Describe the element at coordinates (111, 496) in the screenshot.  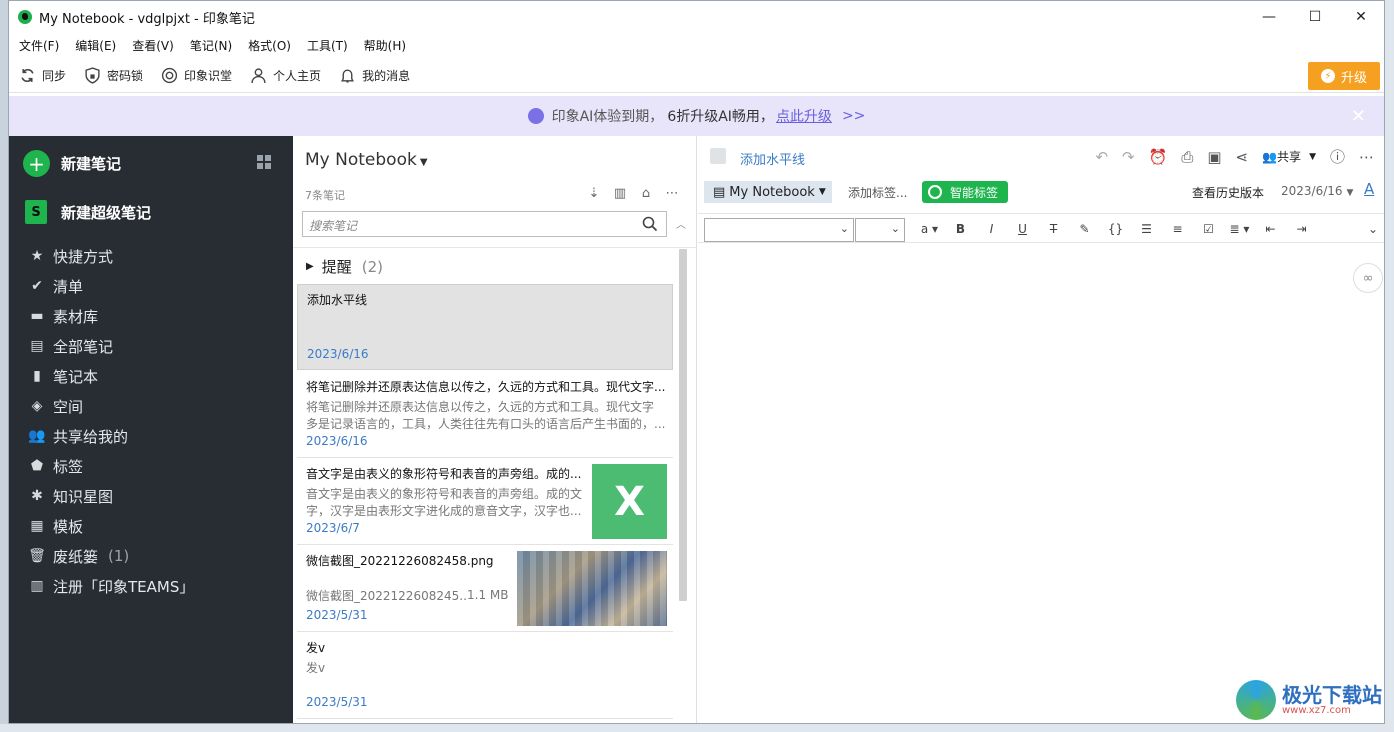
I see `sidebar-item-knowledge-graph: ✱ 知识星图` at that location.